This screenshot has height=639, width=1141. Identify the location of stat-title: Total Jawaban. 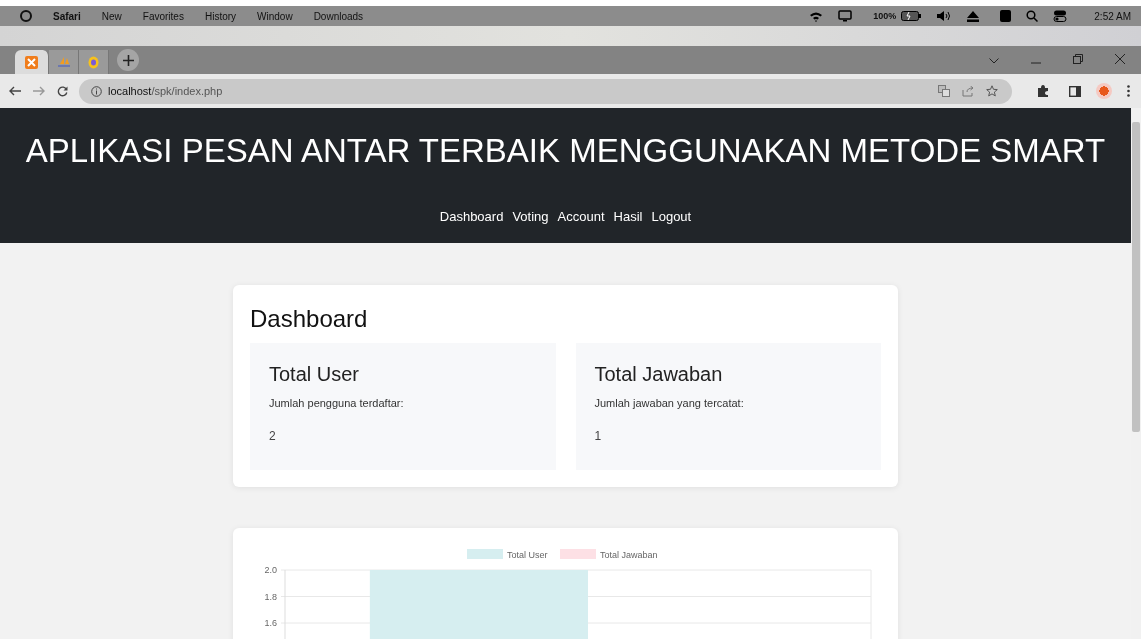
(659, 374).